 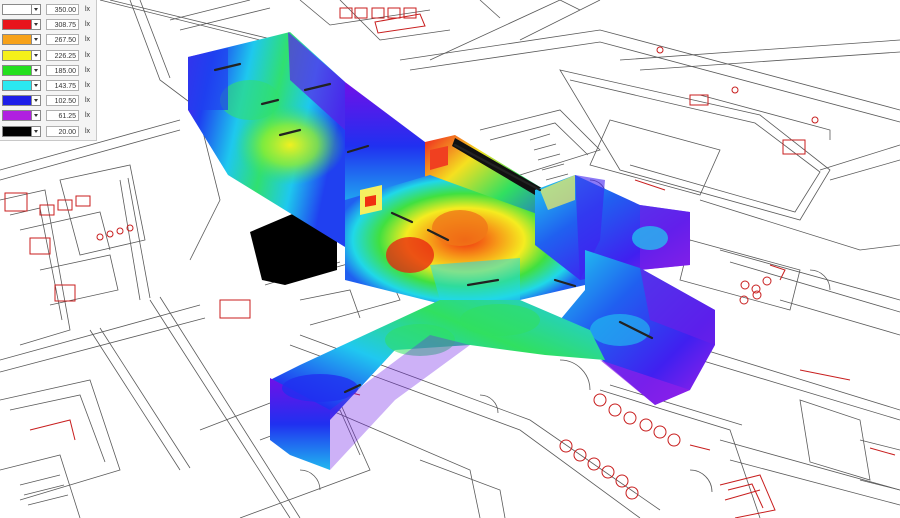 What do you see at coordinates (62, 10) in the screenshot?
I see `value-field: 350.00` at bounding box center [62, 10].